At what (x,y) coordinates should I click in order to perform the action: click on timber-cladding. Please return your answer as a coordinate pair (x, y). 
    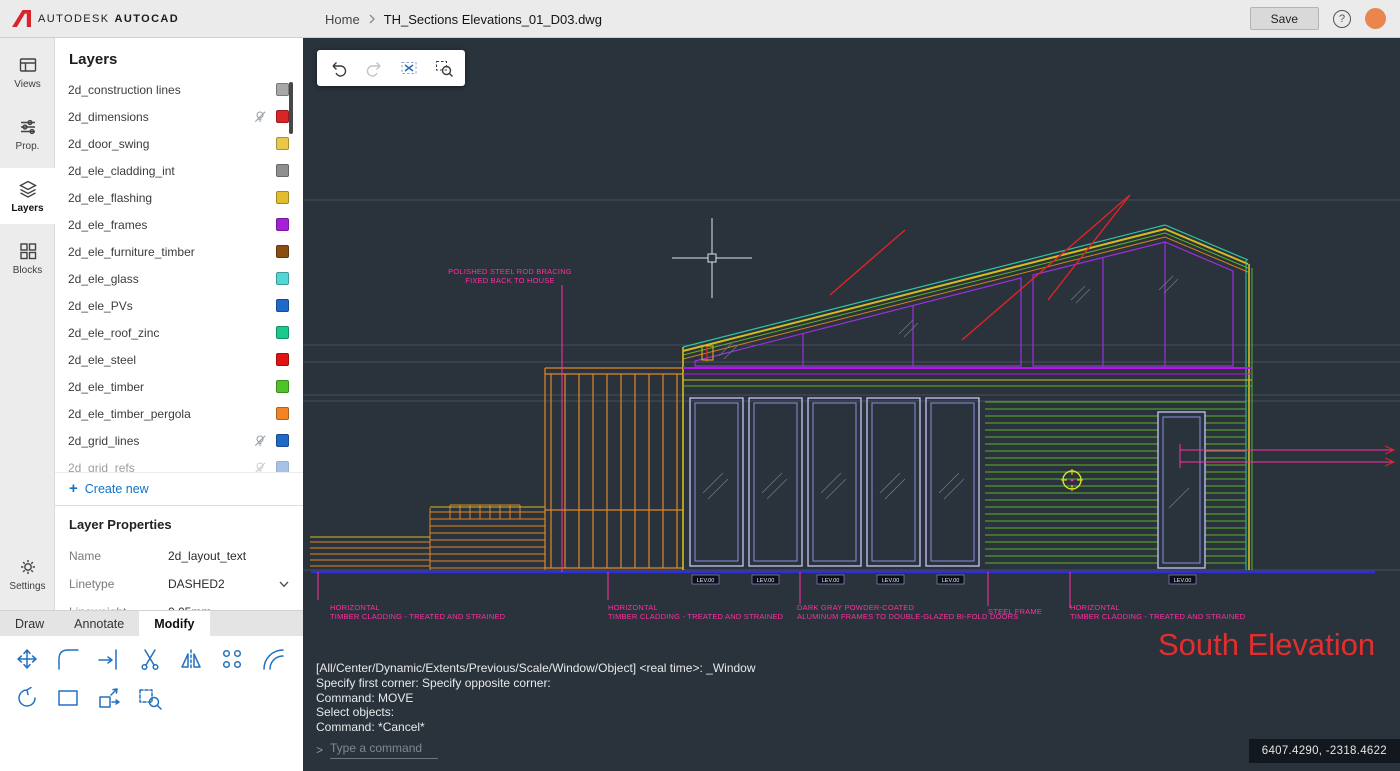
    Looking at the image, I should click on (1115, 482).